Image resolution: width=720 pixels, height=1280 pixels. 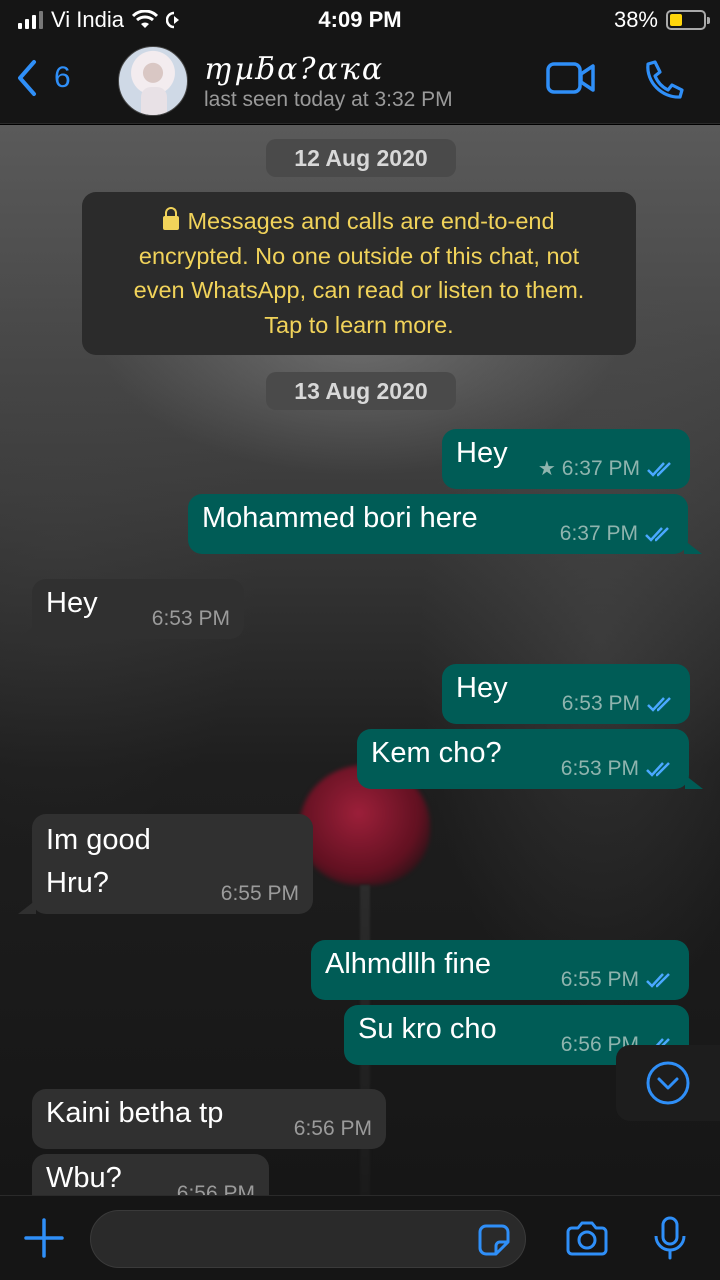 What do you see at coordinates (77, 883) in the screenshot?
I see `message-line: Hru?` at bounding box center [77, 883].